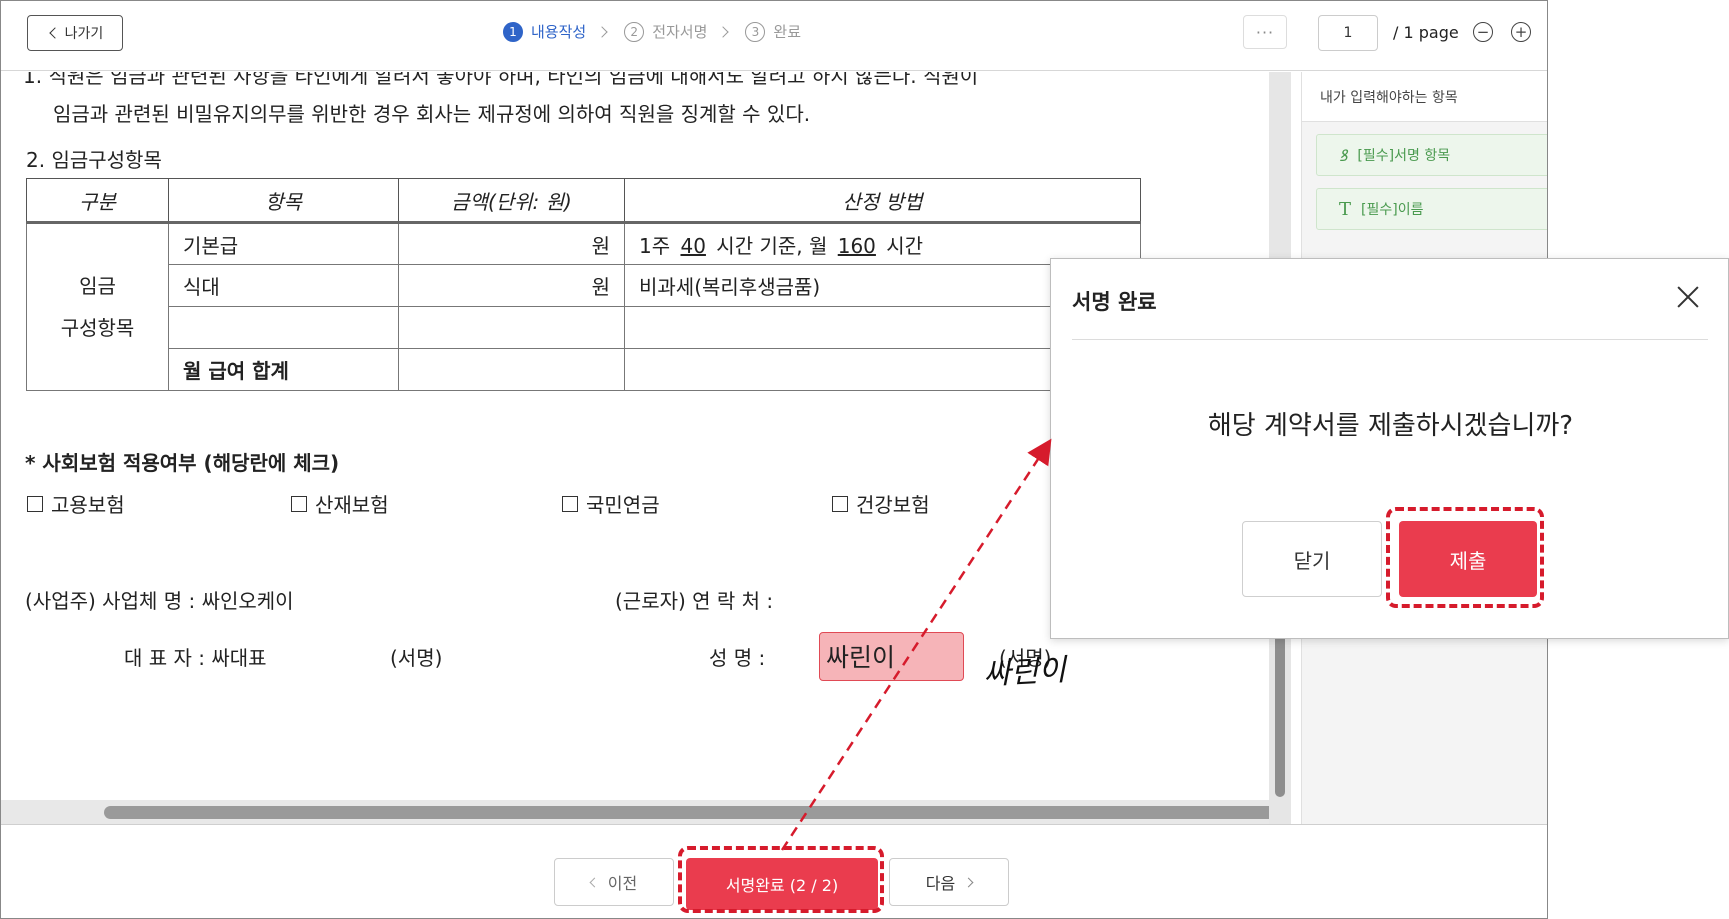 The image size is (1729, 919). I want to click on previous-button: 이전, so click(614, 882).